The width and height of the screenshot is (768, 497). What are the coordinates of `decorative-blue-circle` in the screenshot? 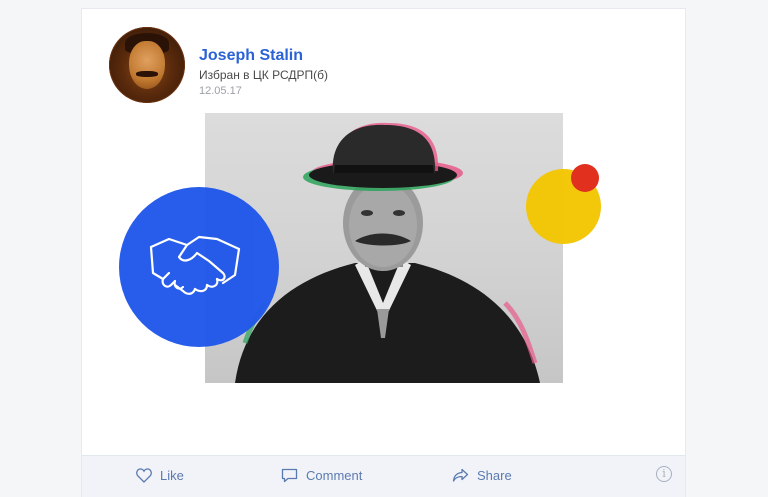 It's located at (199, 267).